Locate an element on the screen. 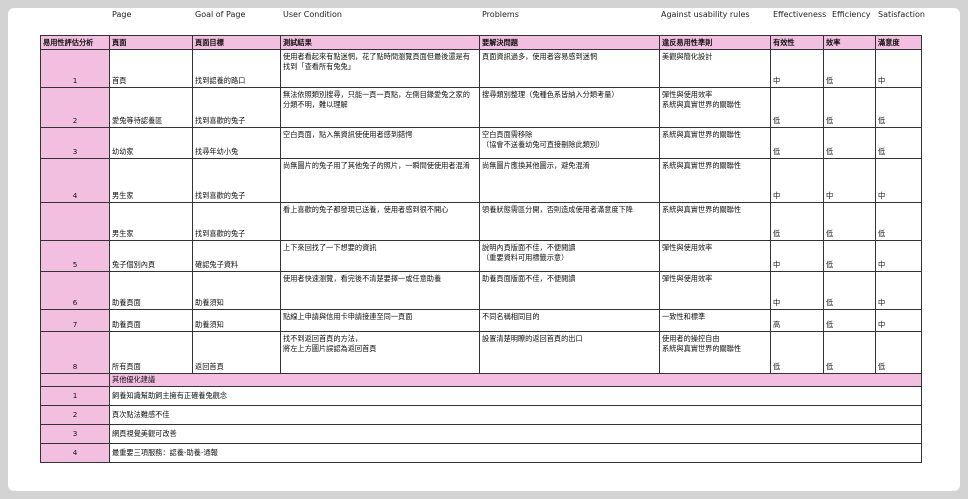 This screenshot has height=499, width=968. row-problem: 助養頁面版面不佳，不便閱讀 is located at coordinates (569, 290).